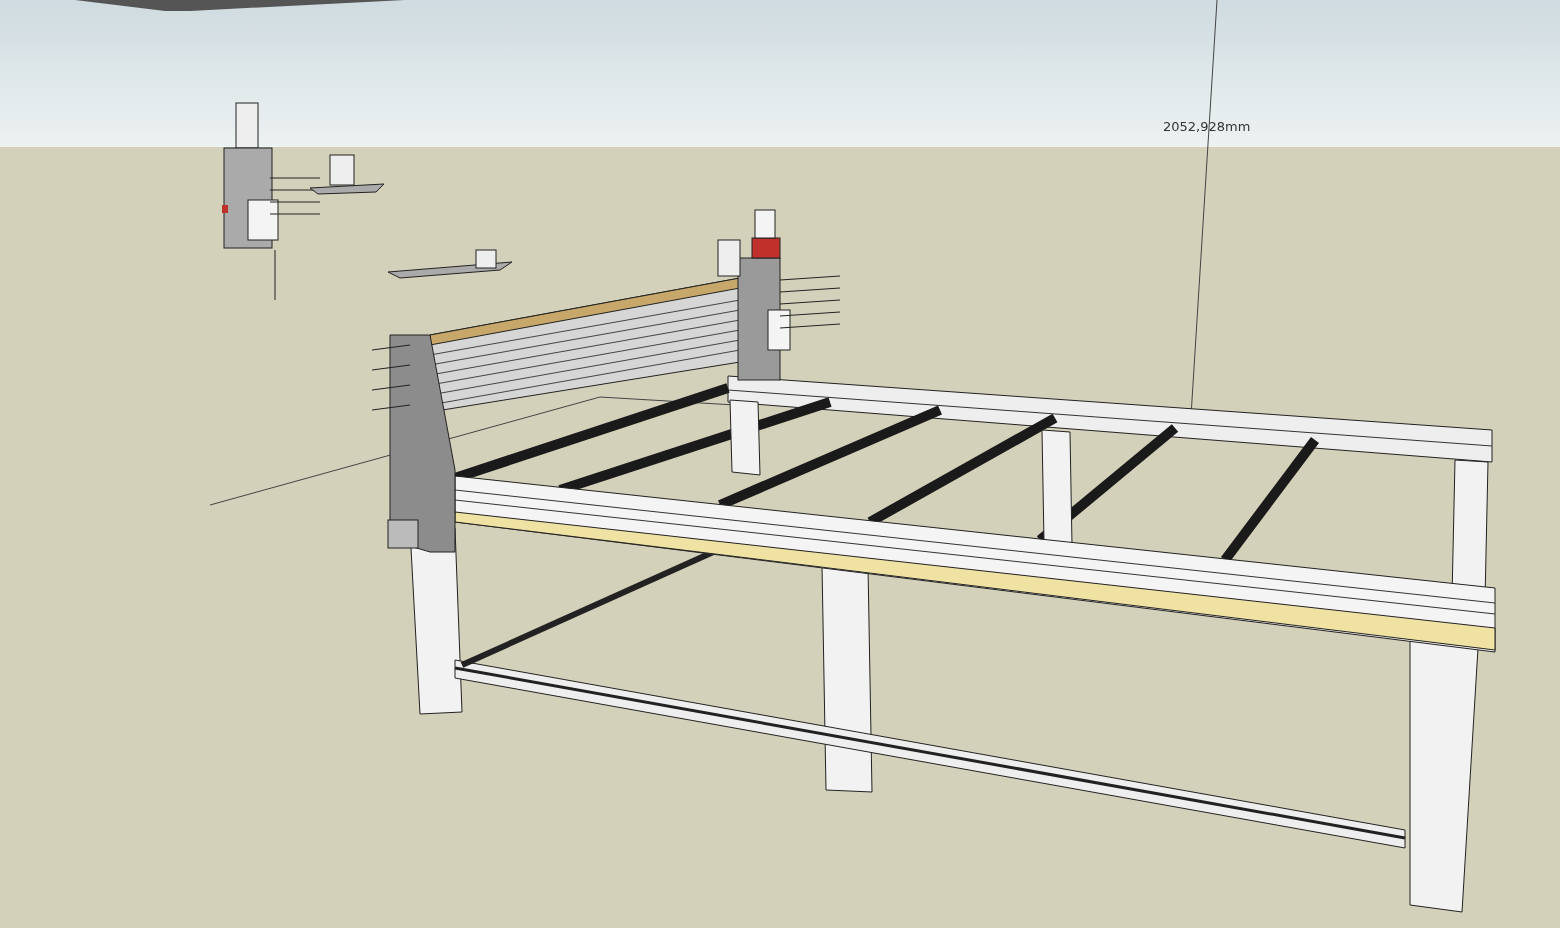 The image size is (1560, 928). Describe the element at coordinates (1207, 126) in the screenshot. I see `dimension-label: 2052,928mm` at that location.